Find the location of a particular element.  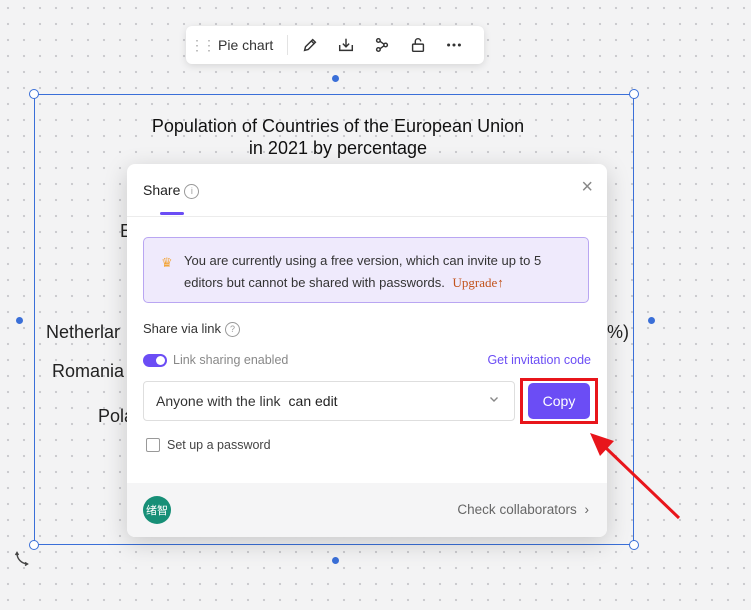

check-collaborators-label: Check collaborators is located at coordinates (517, 509).